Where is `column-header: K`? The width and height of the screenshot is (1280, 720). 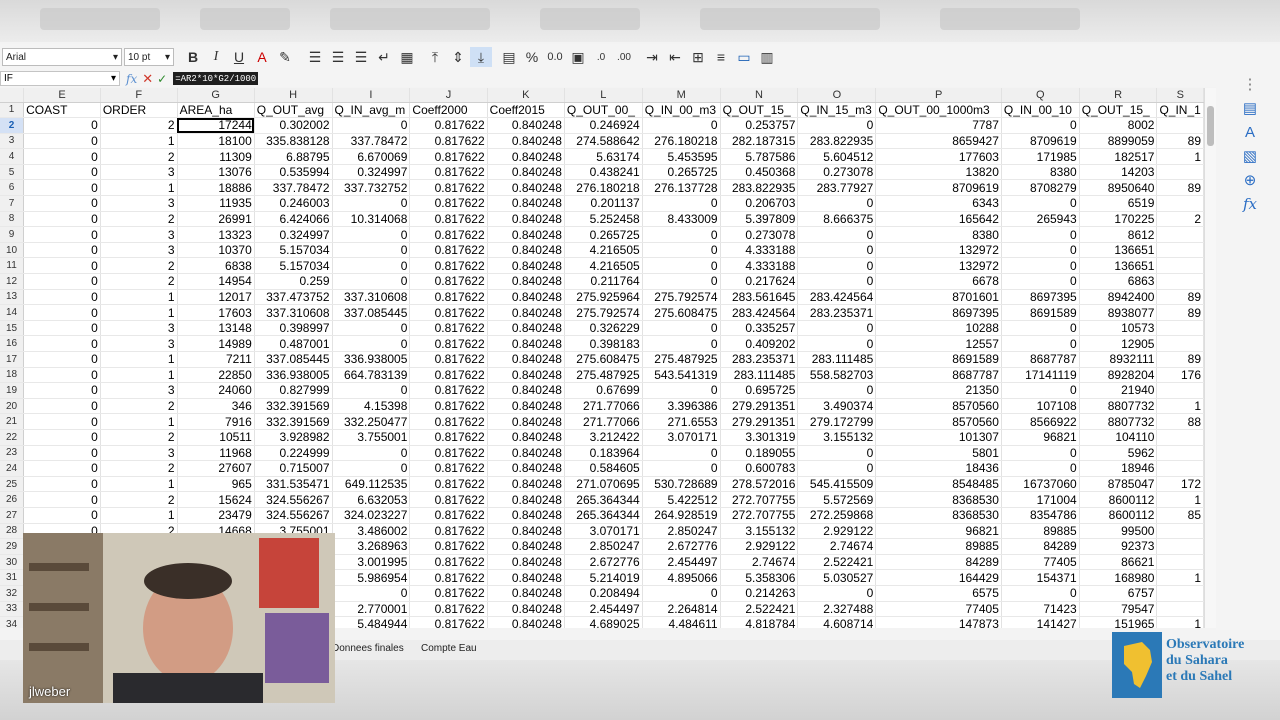
column-header: K is located at coordinates (526, 95).